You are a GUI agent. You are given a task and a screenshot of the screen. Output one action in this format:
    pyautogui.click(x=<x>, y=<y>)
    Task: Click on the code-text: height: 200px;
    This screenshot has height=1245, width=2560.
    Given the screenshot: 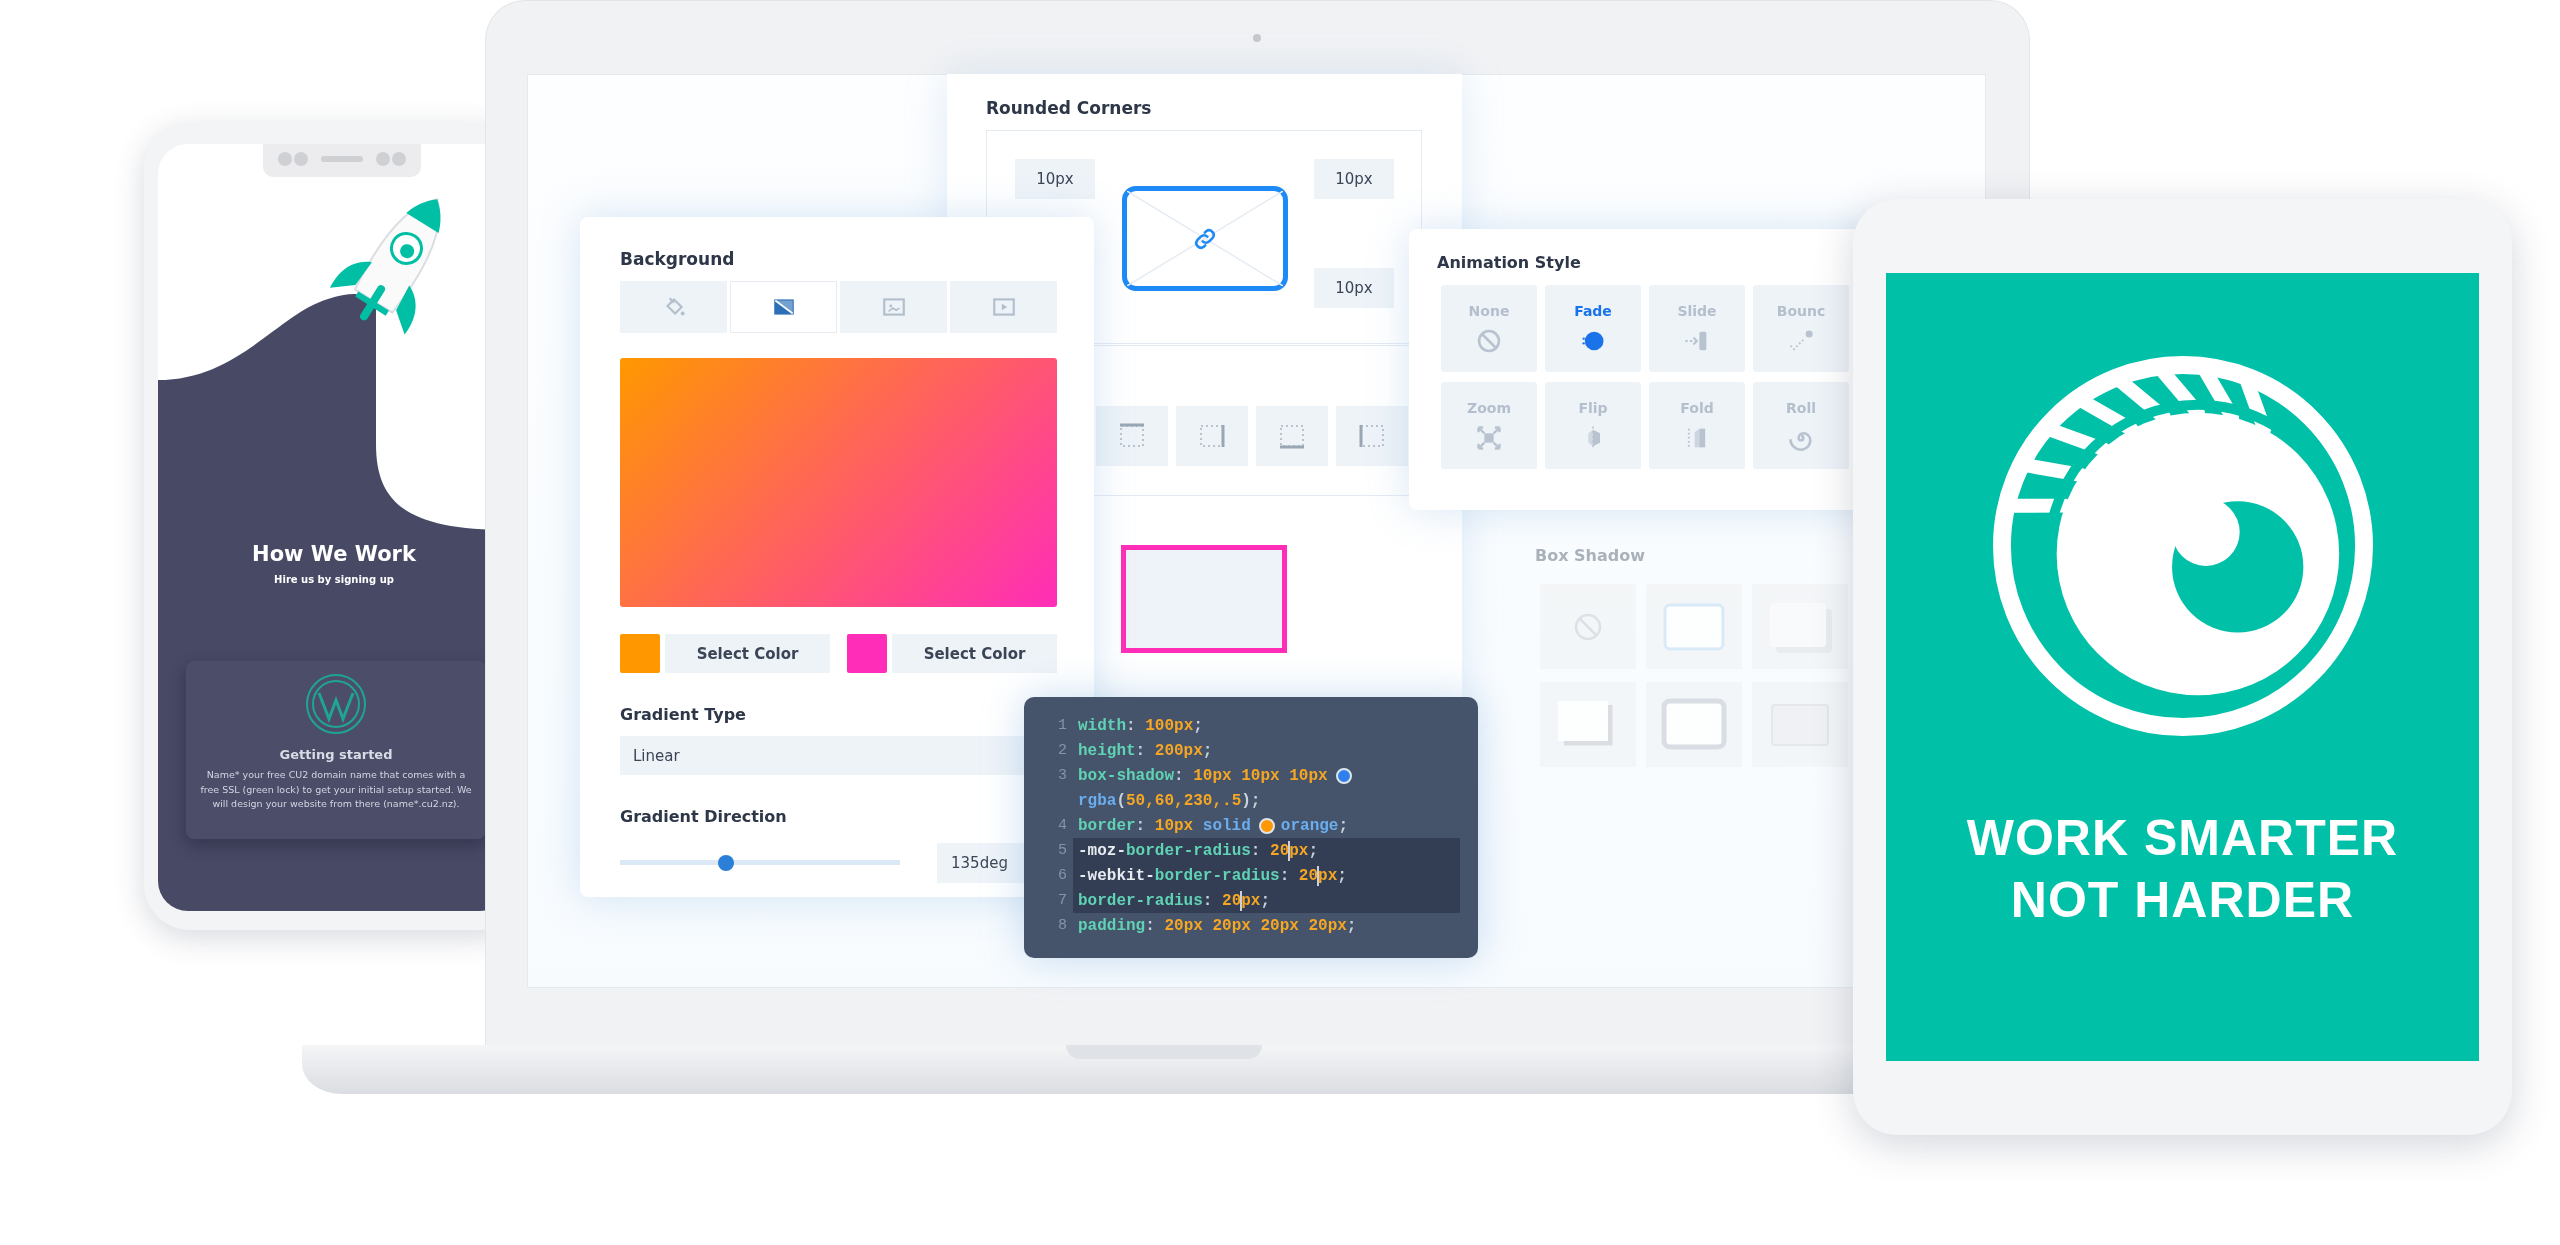 What is the action you would take?
    pyautogui.click(x=1145, y=750)
    